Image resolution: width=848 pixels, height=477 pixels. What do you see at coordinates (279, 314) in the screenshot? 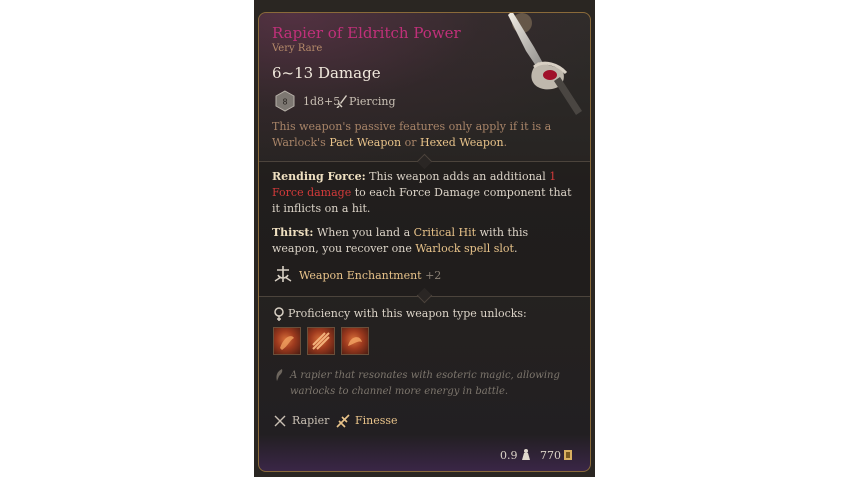
I see `proficiency-icon` at bounding box center [279, 314].